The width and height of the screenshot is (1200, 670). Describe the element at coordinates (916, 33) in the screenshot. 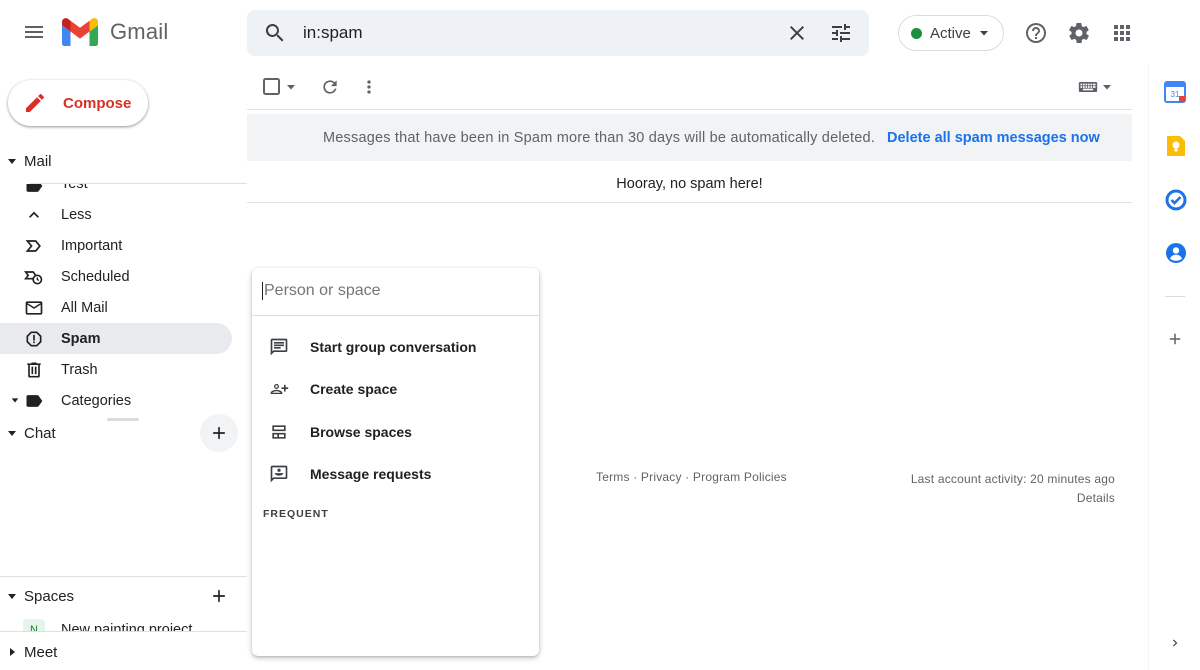

I see `status-dot` at that location.